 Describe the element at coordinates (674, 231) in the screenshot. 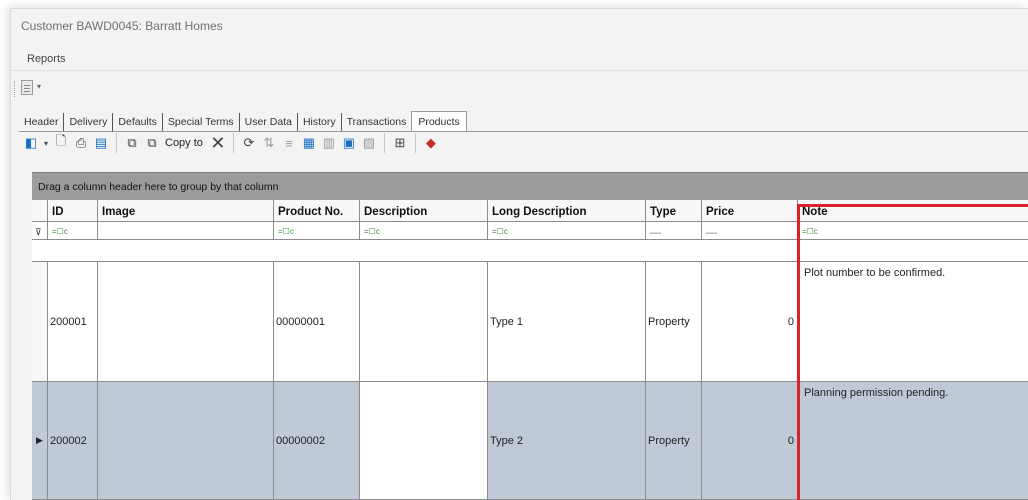

I see `filter-type: —` at that location.